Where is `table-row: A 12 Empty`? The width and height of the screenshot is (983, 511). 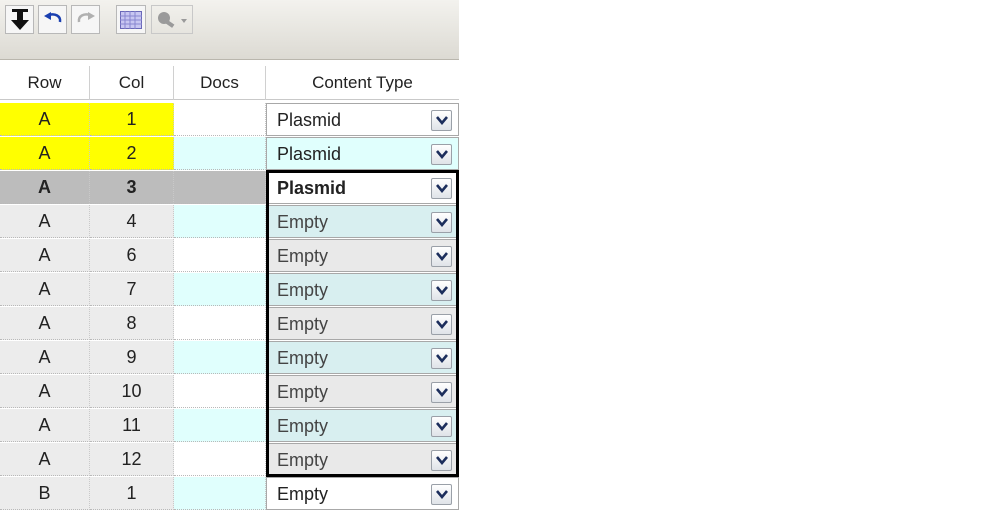
table-row: A 12 Empty is located at coordinates (229, 460).